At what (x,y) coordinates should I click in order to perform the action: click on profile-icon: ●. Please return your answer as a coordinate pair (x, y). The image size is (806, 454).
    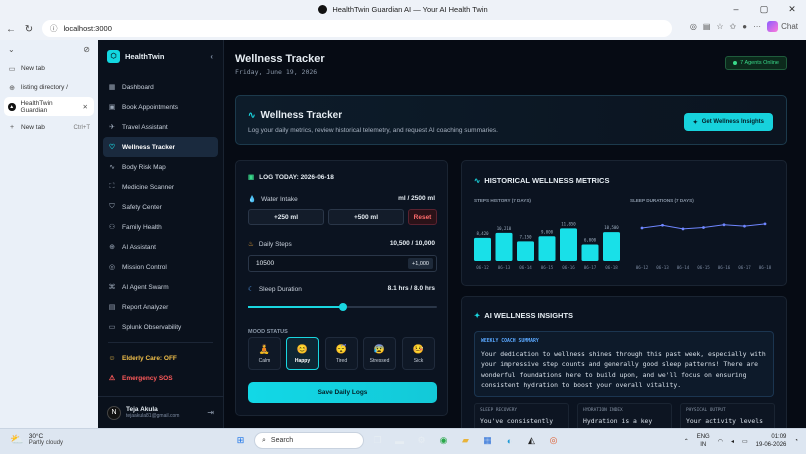
    Looking at the image, I should click on (744, 26).